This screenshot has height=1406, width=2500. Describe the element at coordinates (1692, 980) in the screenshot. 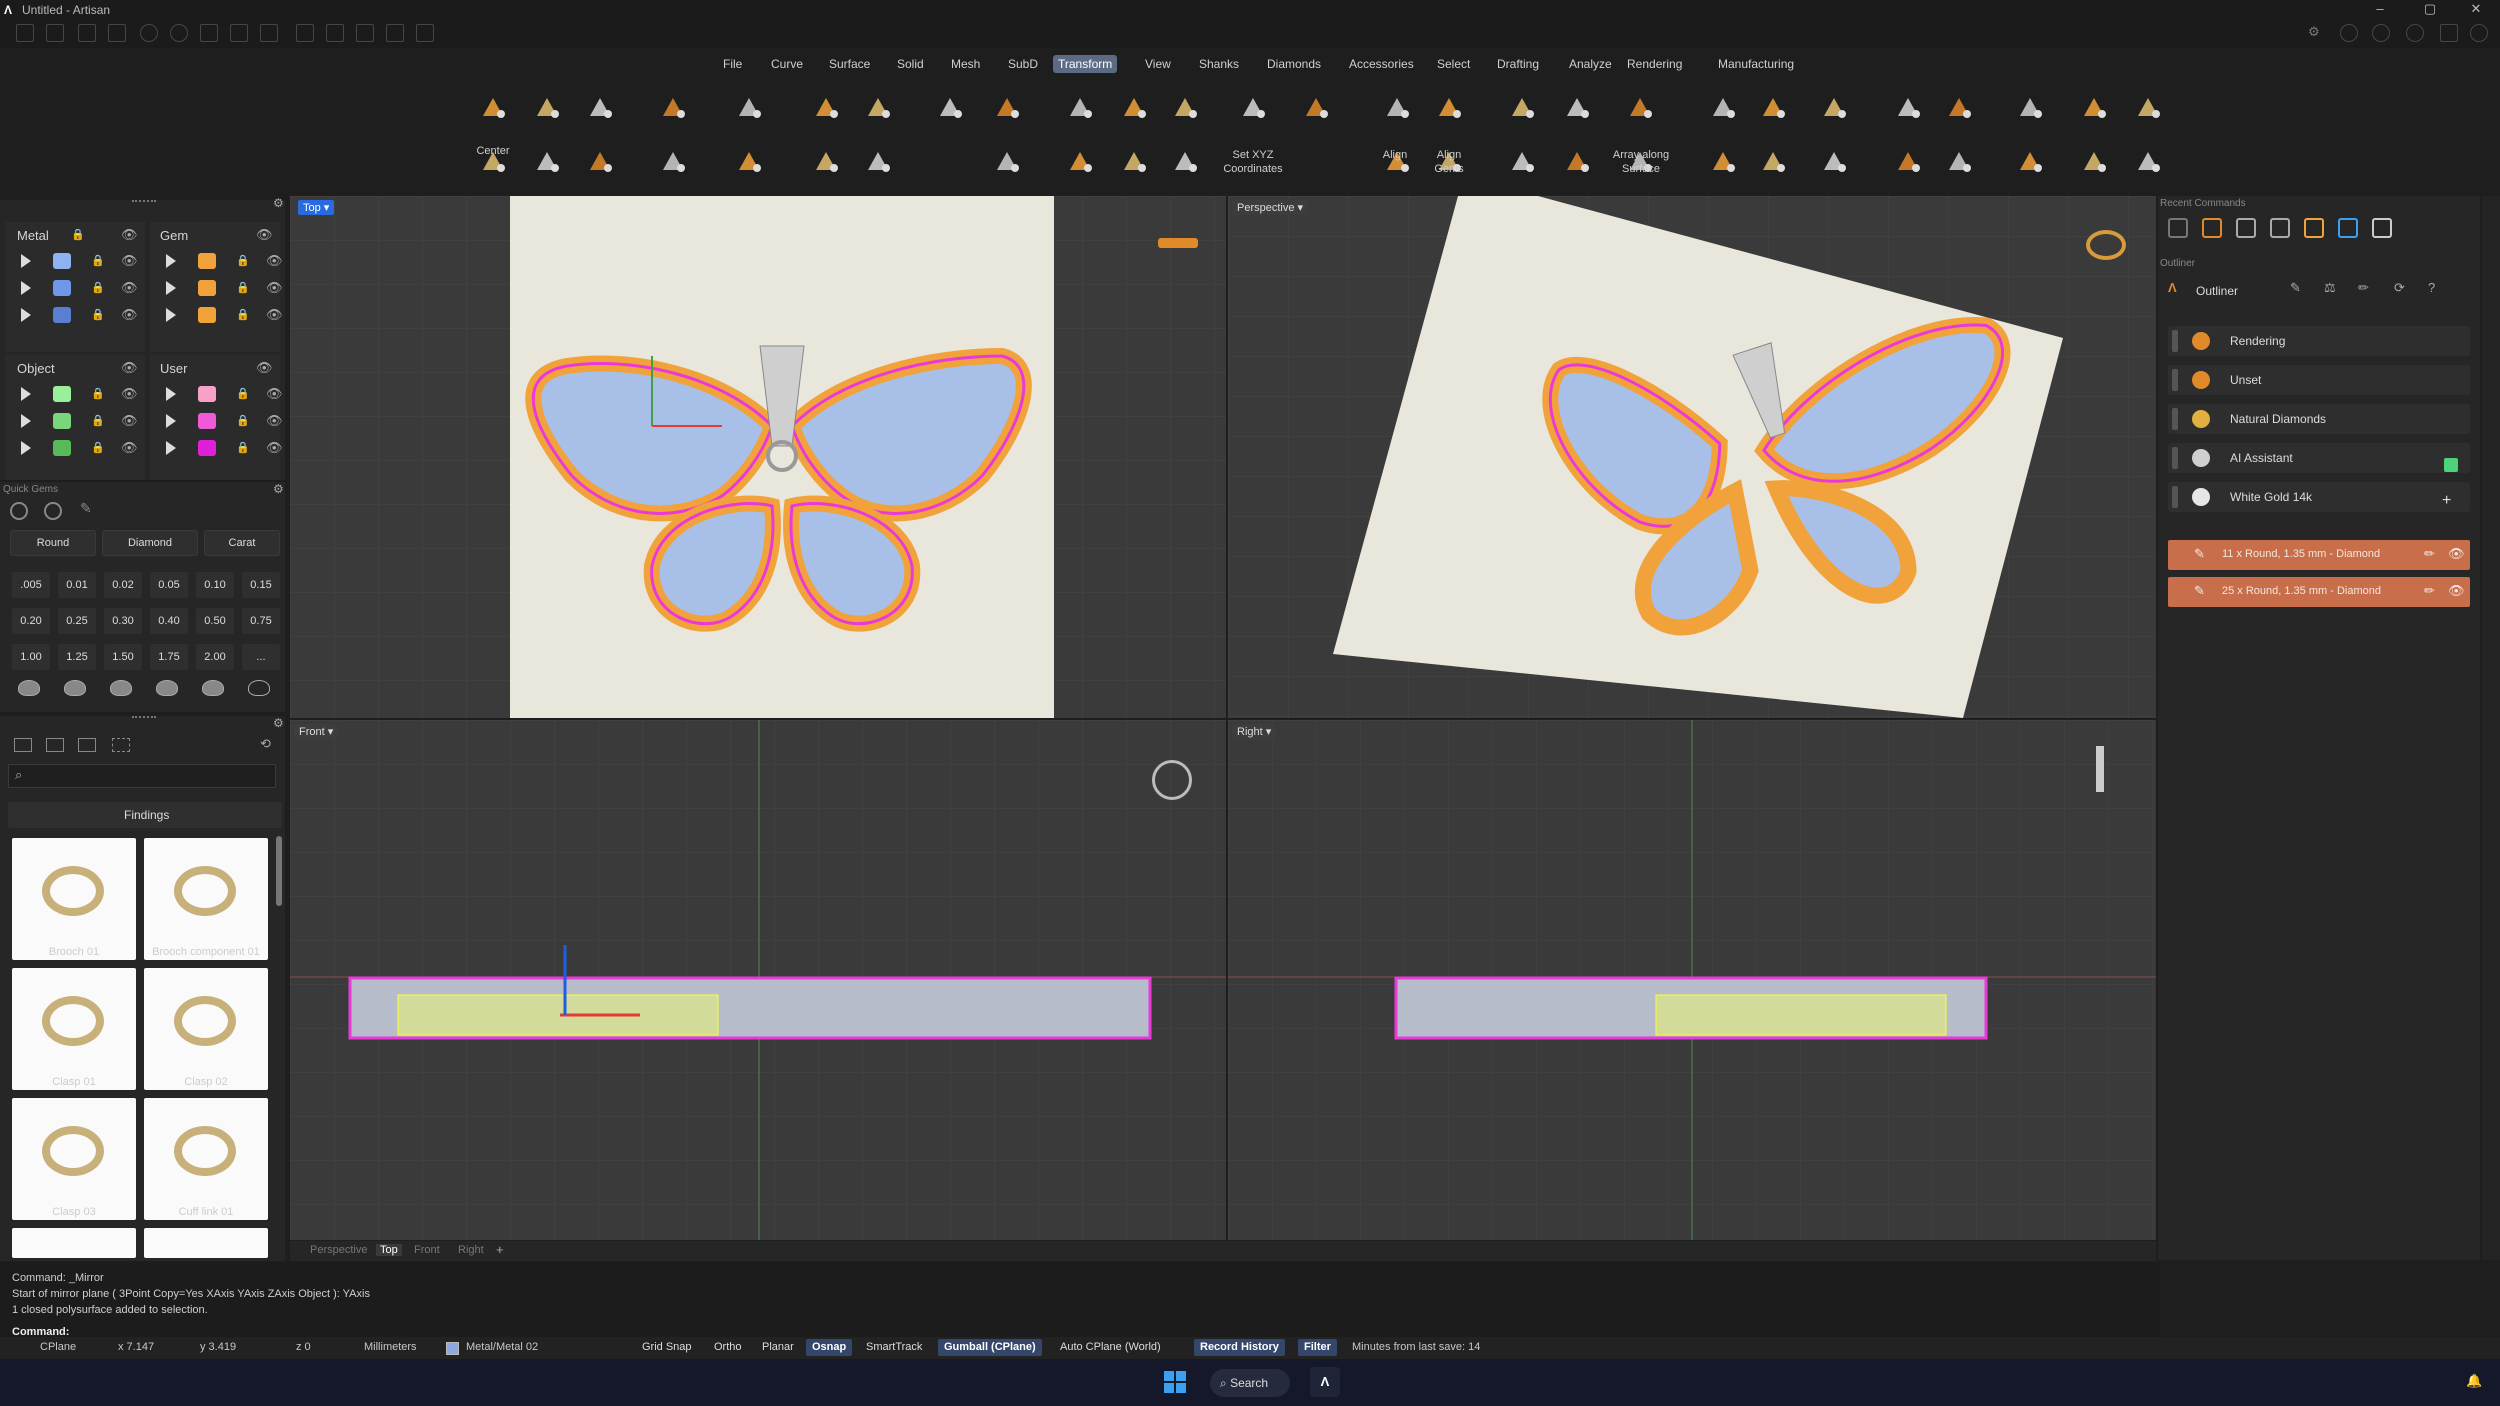

I see `right-viewport-canvas` at that location.